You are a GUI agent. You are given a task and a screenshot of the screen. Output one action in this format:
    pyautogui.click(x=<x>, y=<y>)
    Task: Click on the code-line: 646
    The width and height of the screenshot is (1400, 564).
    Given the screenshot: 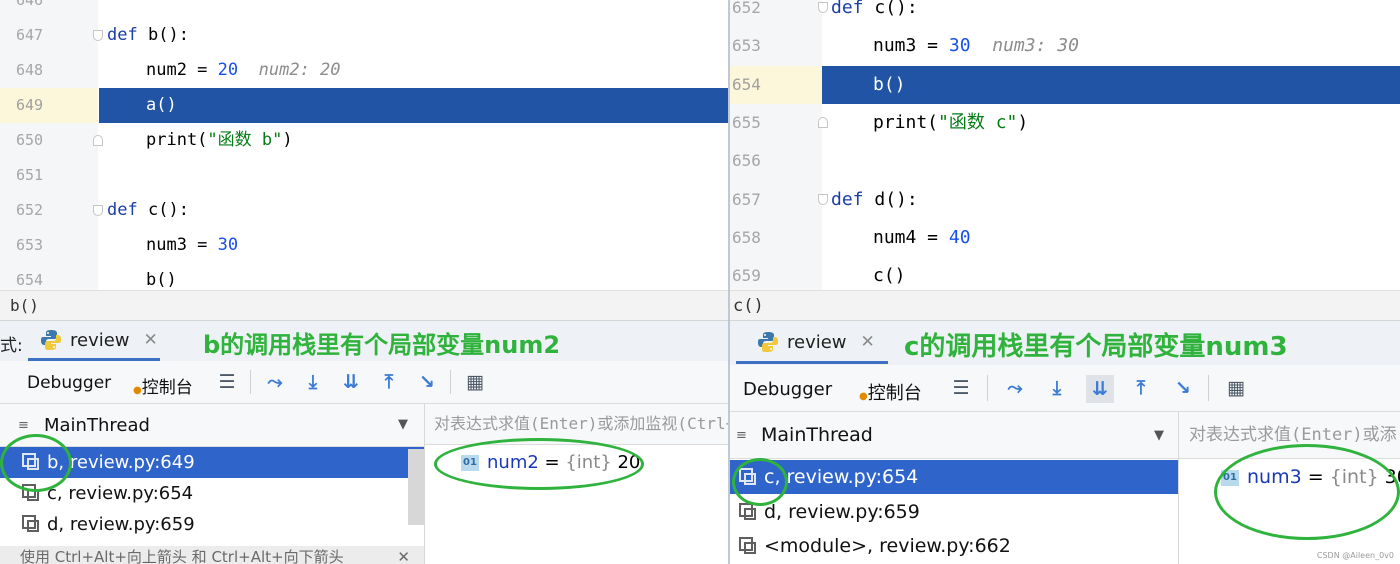 What is the action you would take?
    pyautogui.click(x=364, y=9)
    